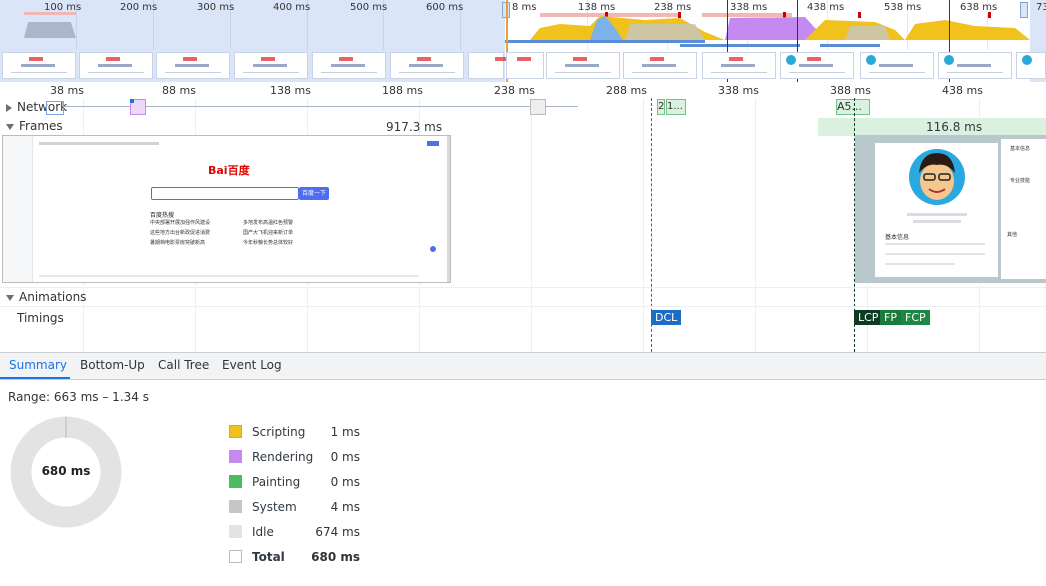 The image size is (1046, 586). What do you see at coordinates (1012, 235) in the screenshot?
I see `profile-side-title: 其他` at bounding box center [1012, 235].